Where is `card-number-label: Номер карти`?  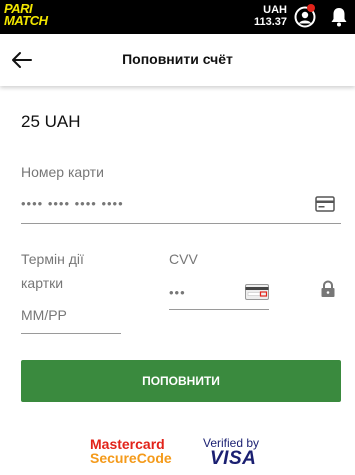
card-number-label: Номер карти is located at coordinates (62, 172).